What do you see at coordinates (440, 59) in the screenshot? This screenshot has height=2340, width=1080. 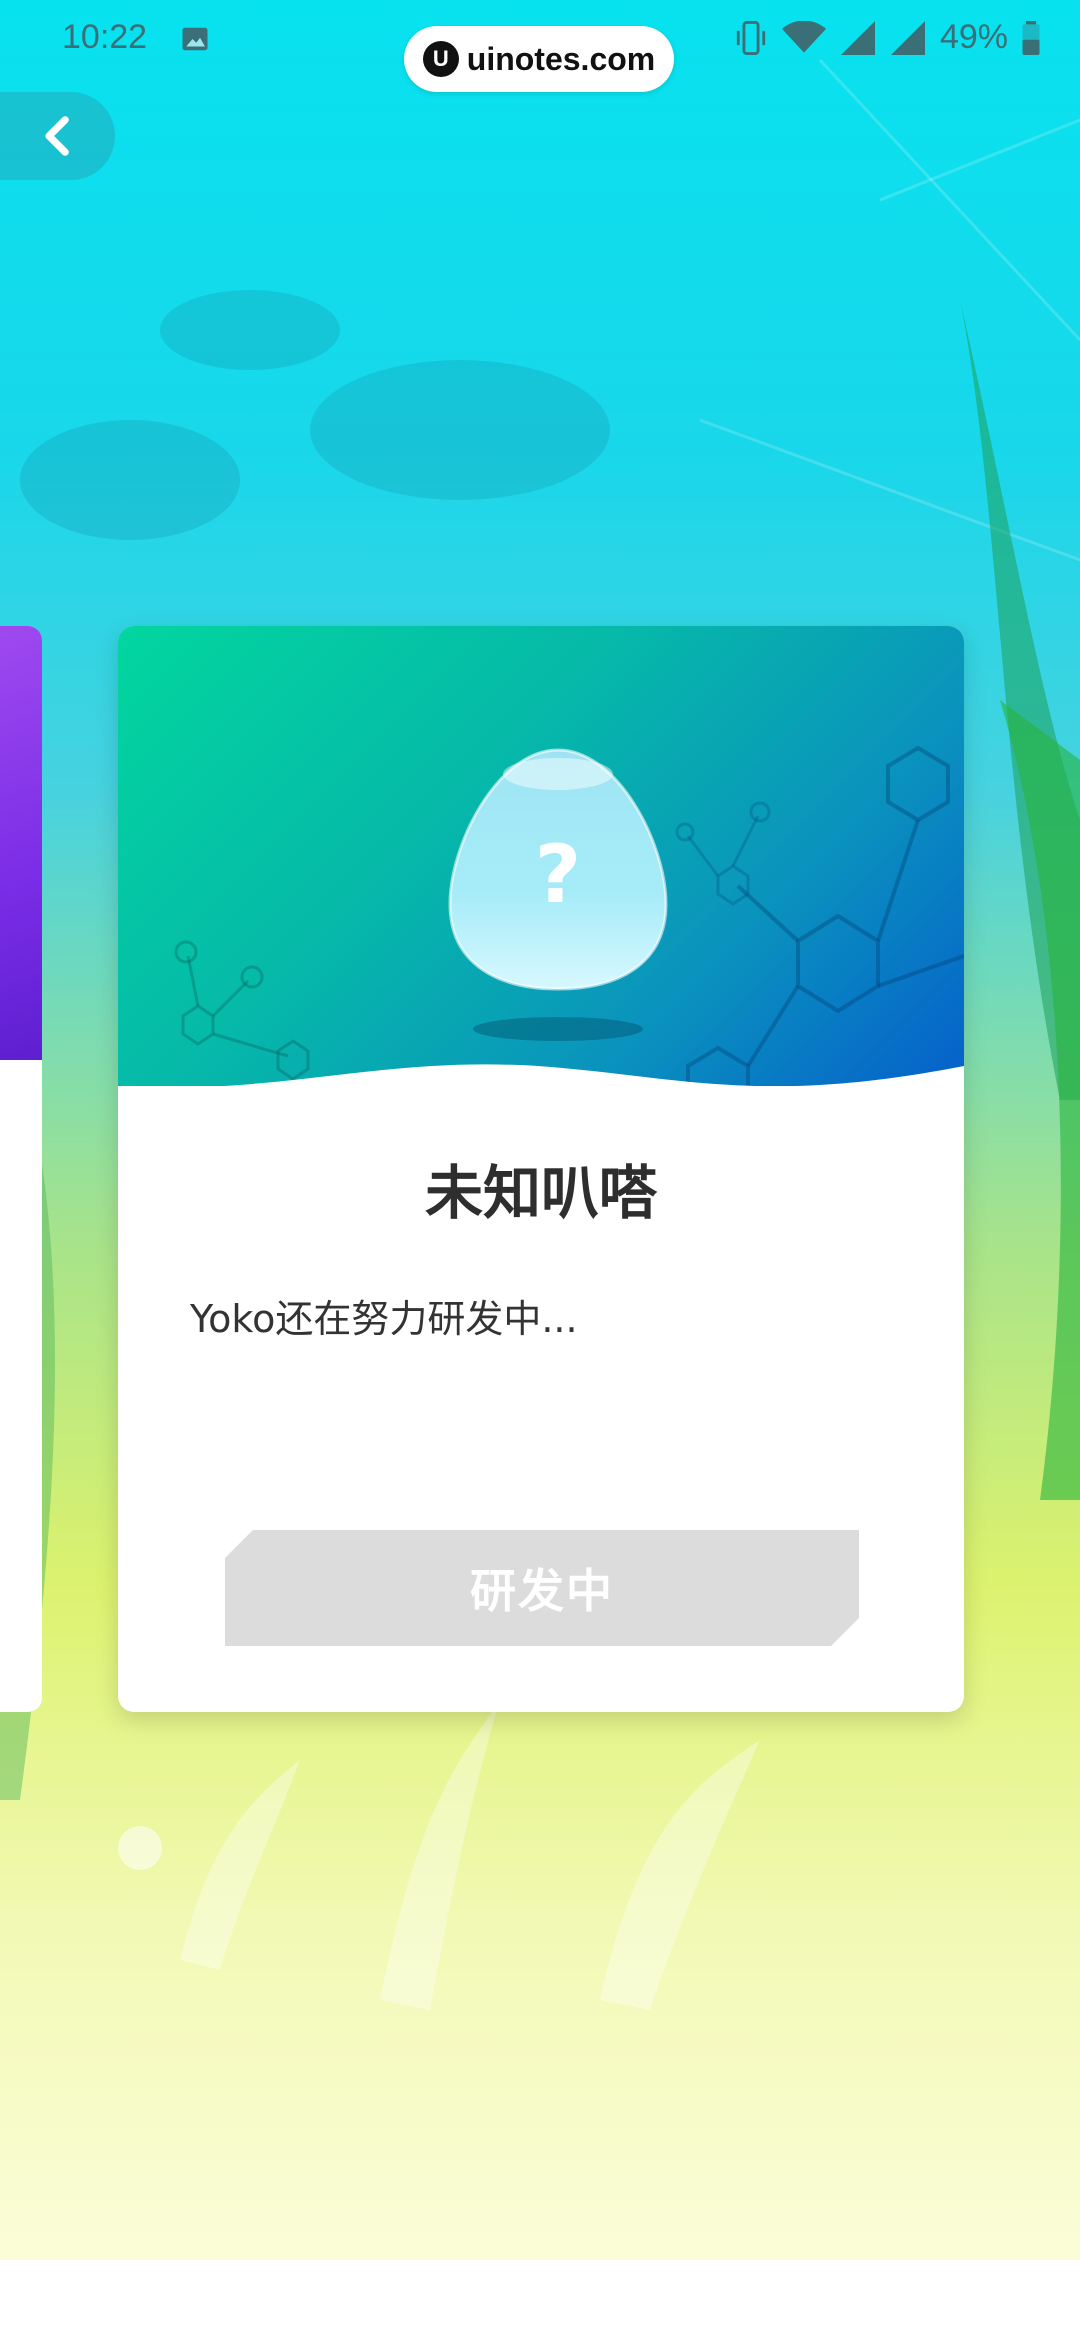 I see `watermark-logo: U` at bounding box center [440, 59].